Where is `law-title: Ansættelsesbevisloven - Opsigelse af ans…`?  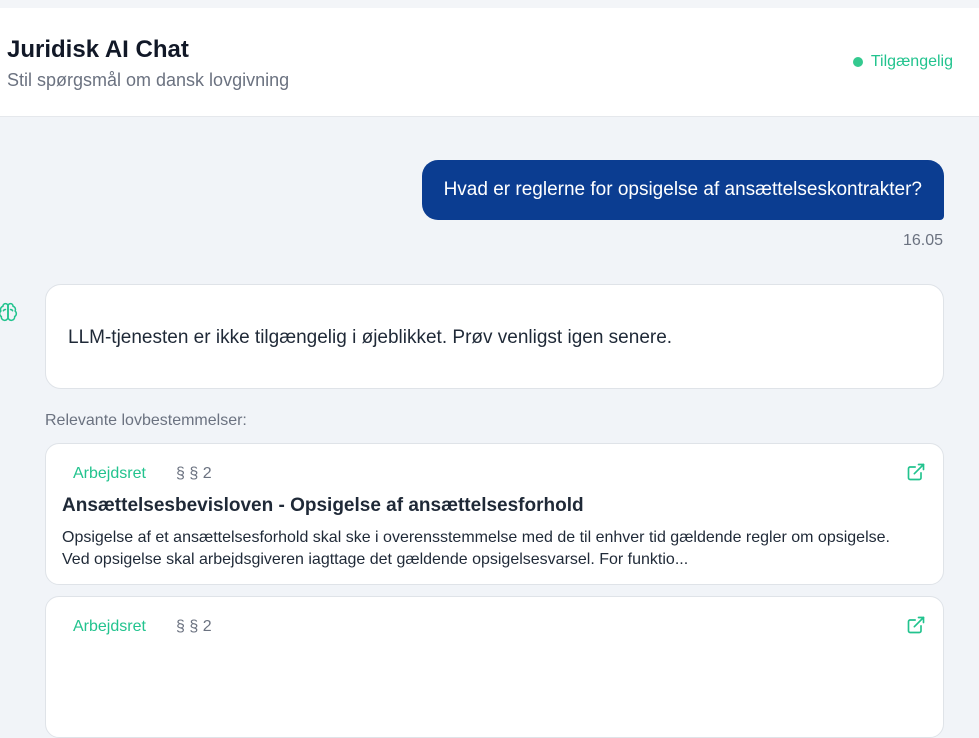 law-title: Ansættelsesbevisloven - Opsigelse af ans… is located at coordinates (323, 505).